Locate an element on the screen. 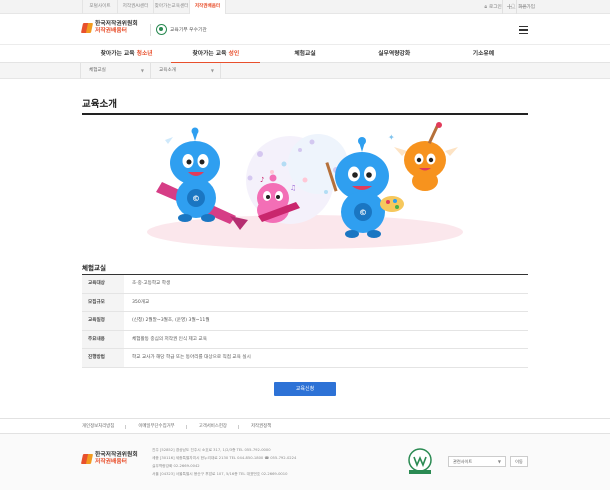  related-sites-select: 관련사이트 ▼ is located at coordinates (477, 461).